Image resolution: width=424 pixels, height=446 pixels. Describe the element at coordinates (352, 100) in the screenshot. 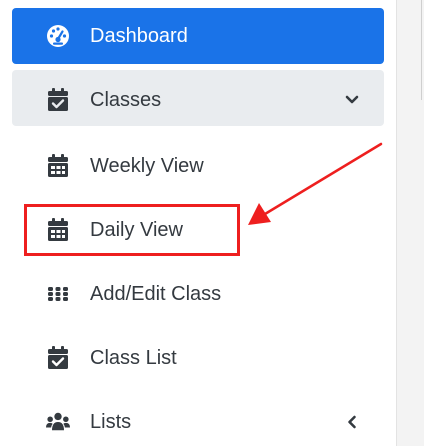

I see `chevron-down-icon` at that location.